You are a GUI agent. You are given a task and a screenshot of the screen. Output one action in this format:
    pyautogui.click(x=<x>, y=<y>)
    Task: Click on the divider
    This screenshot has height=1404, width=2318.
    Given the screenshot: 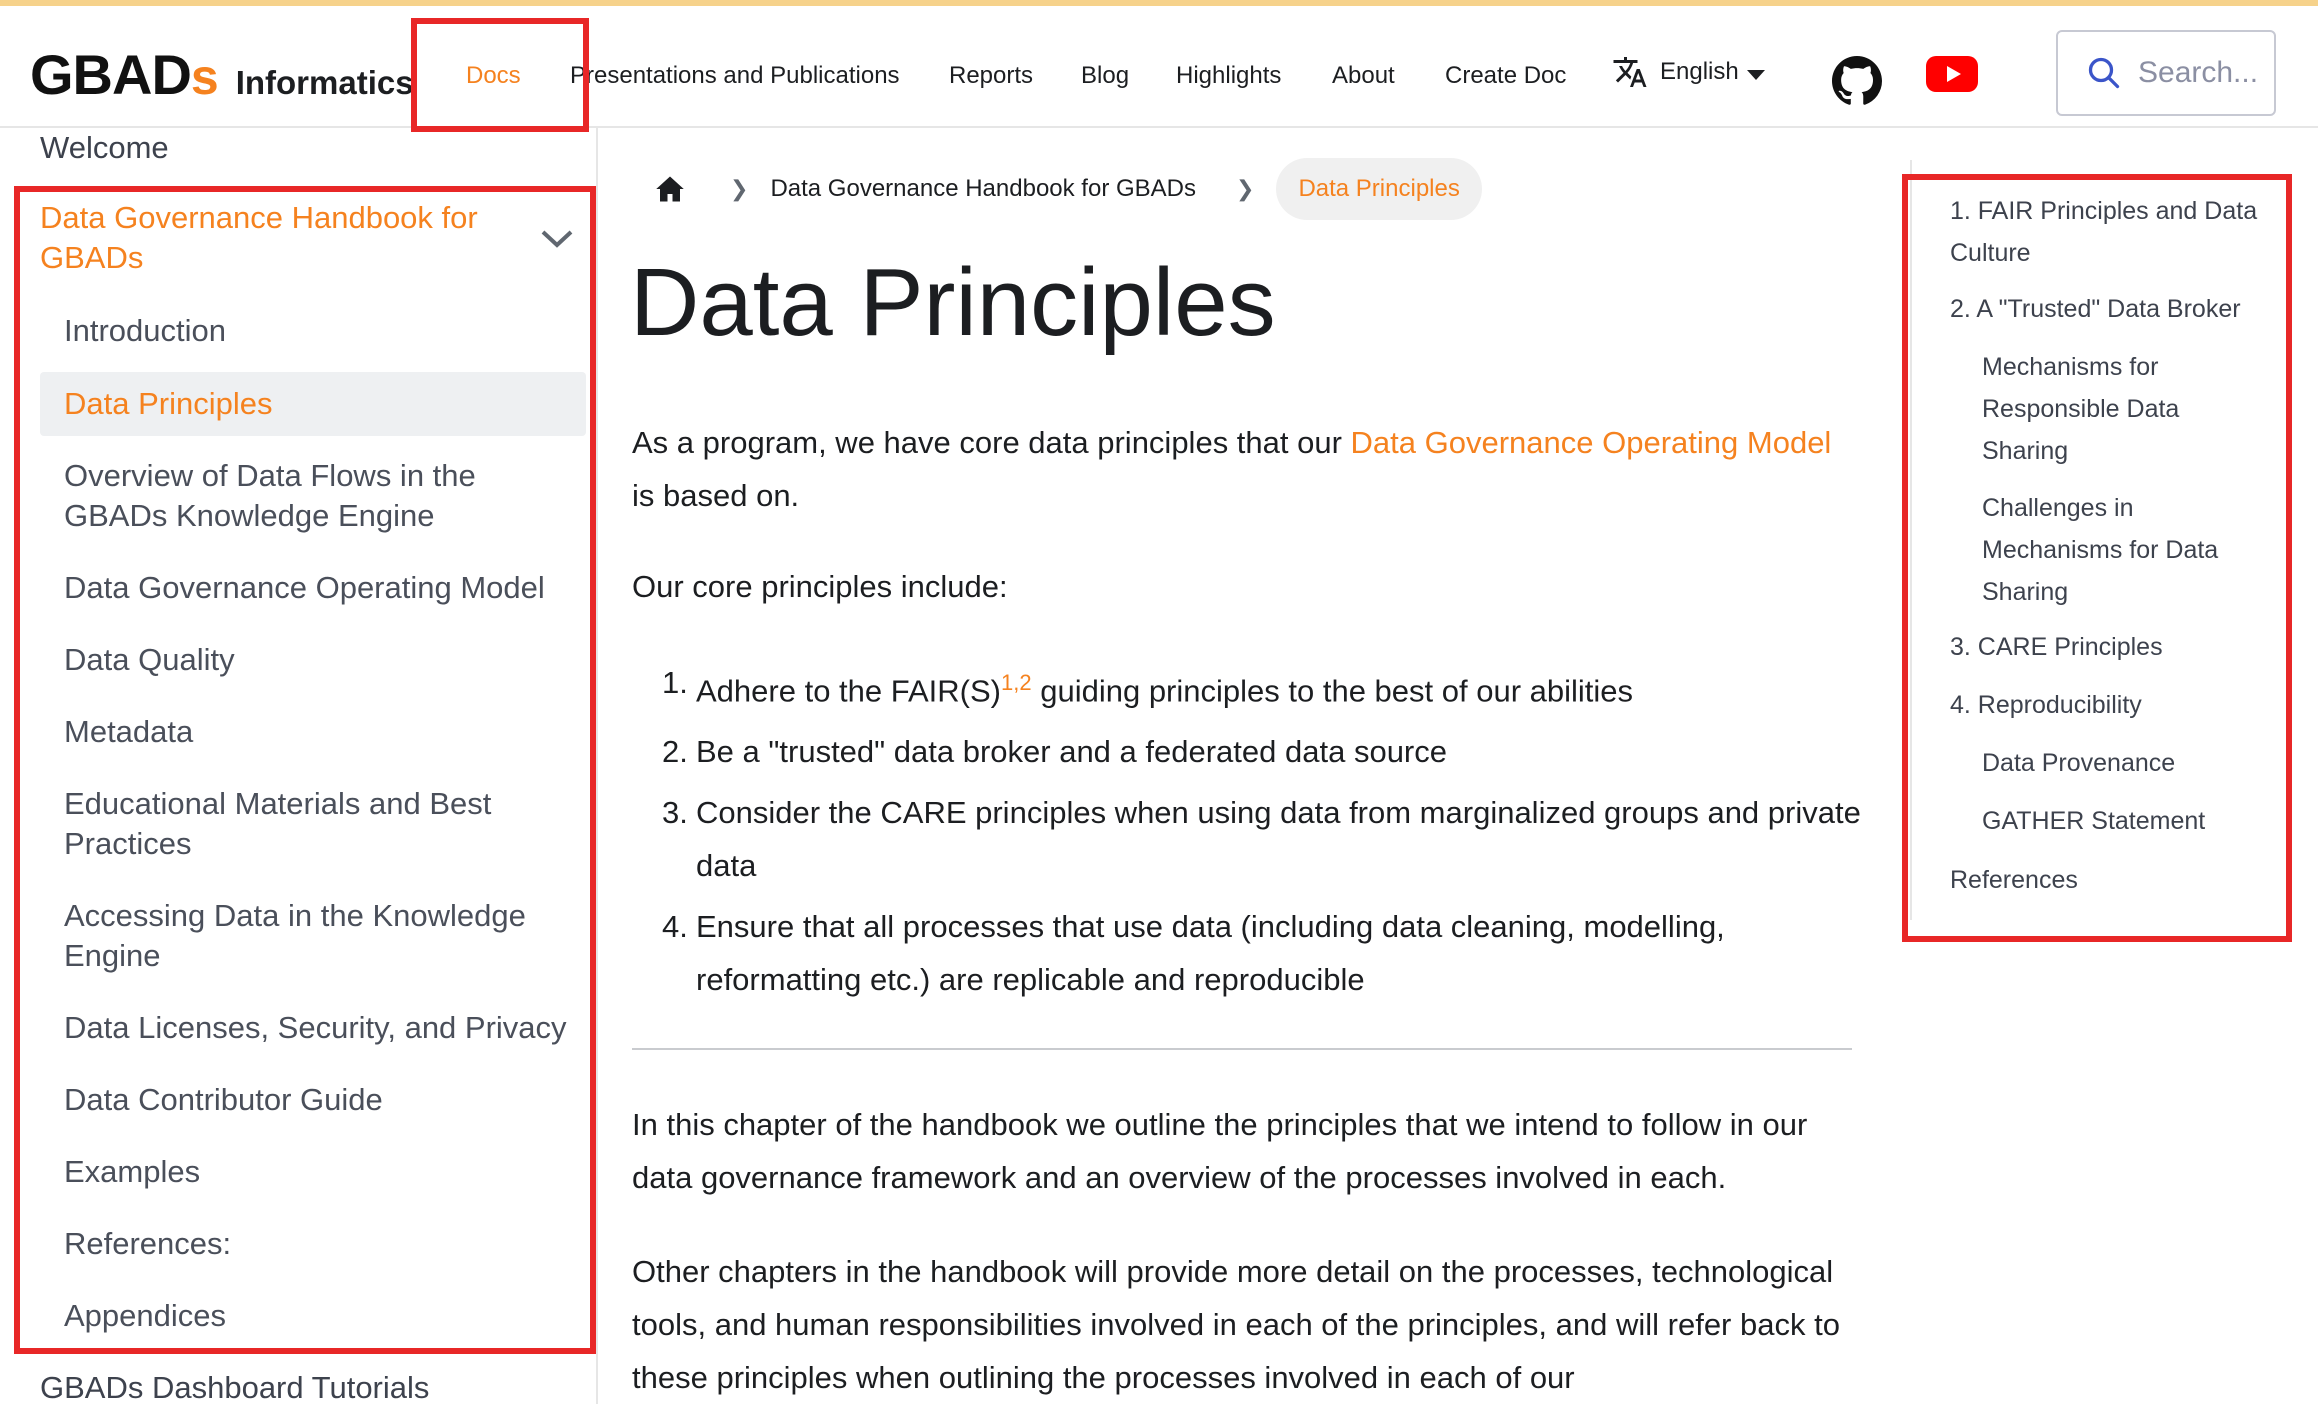 What is the action you would take?
    pyautogui.click(x=1242, y=1049)
    